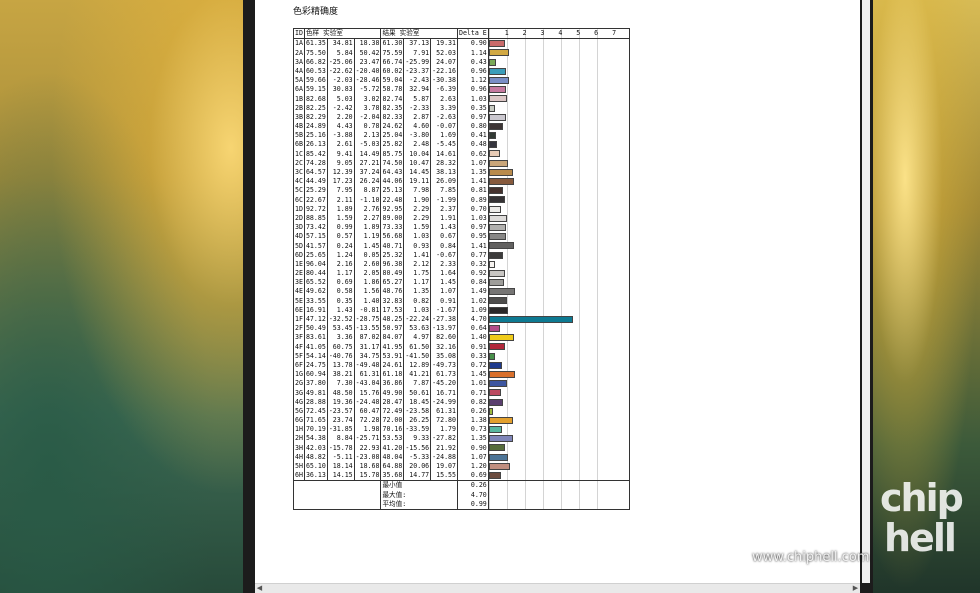 This screenshot has height=593, width=980. Describe the element at coordinates (461, 90) in the screenshot. I see `table-row: 6A 59.15 30.83 -5.72 58.78 32.94 -6.39 0.96` at that location.